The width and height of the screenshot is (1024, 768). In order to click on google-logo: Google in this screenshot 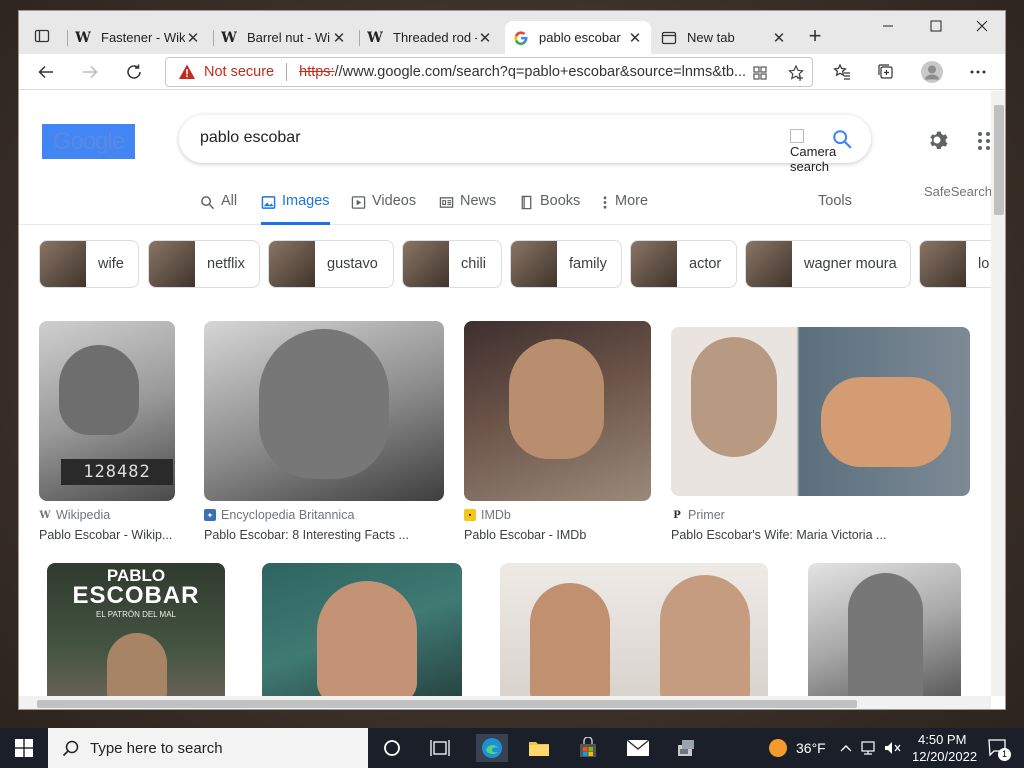, I will do `click(88, 141)`.